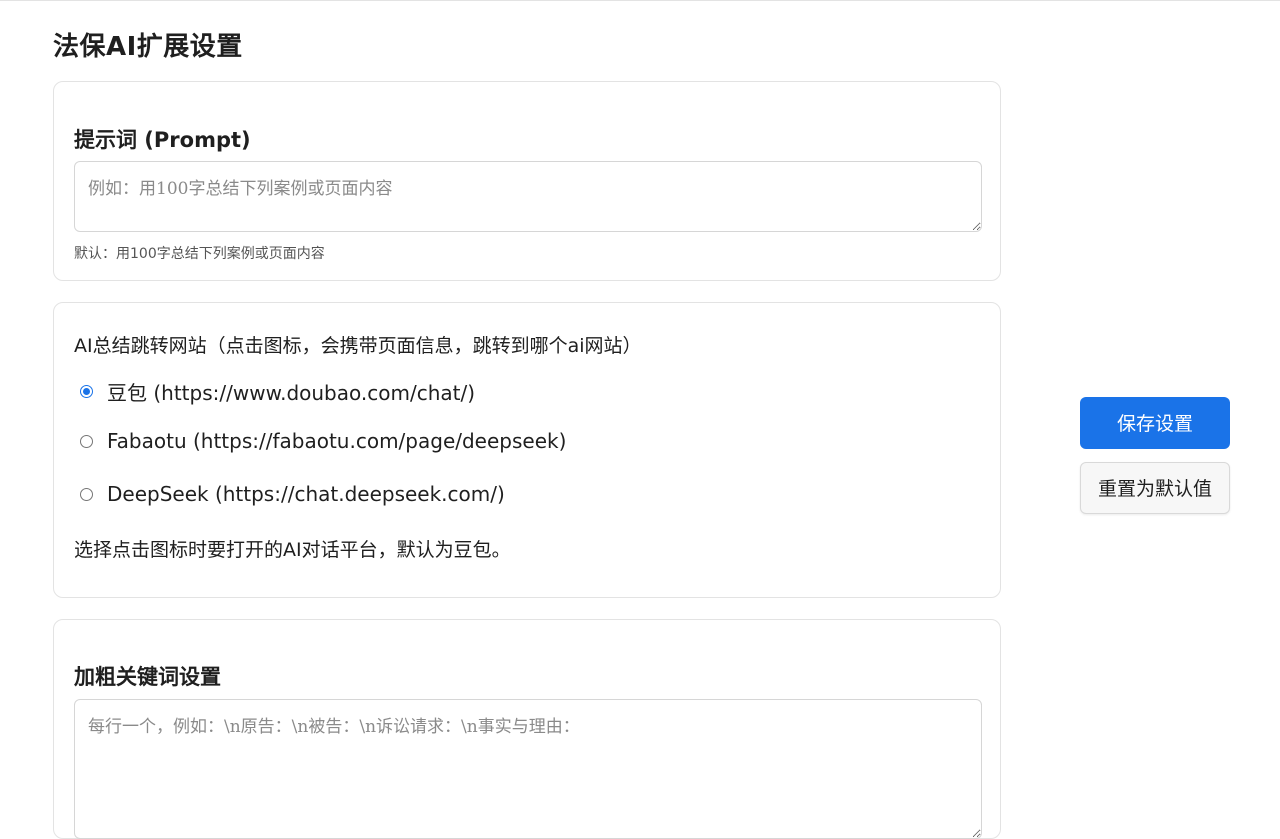  What do you see at coordinates (292, 550) in the screenshot?
I see `ai-site-description: 选择点击图标时要打开的AI对话平台，默认为豆包。` at bounding box center [292, 550].